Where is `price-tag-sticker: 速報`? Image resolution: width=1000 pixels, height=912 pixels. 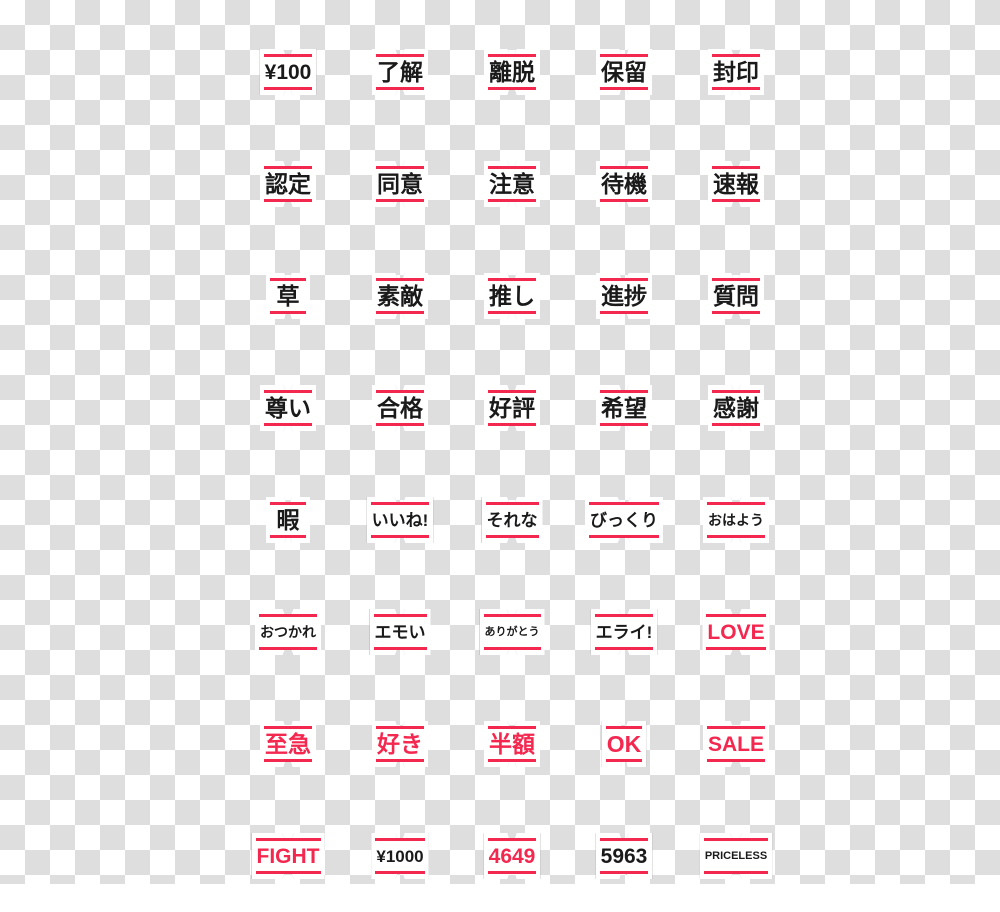 price-tag-sticker: 速報 is located at coordinates (736, 184).